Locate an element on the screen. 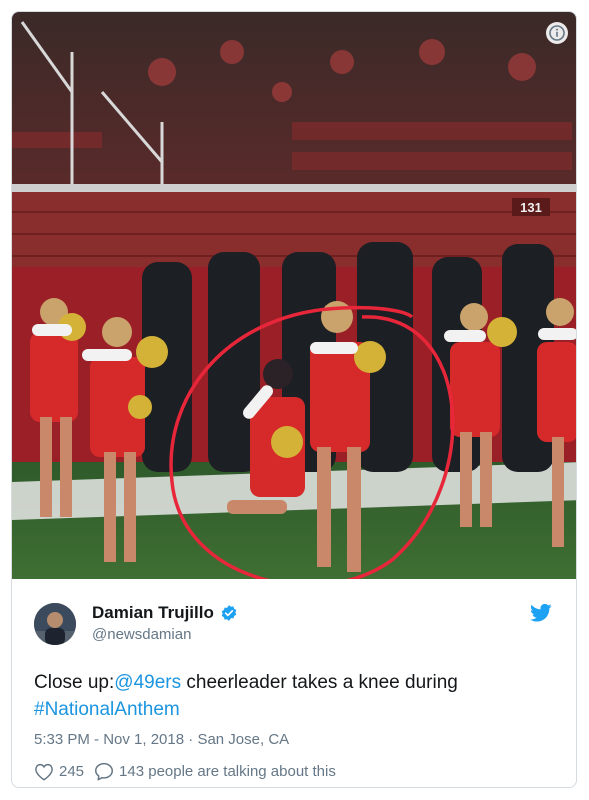 This screenshot has height=800, width=589. mention-link: @49ers is located at coordinates (147, 682).